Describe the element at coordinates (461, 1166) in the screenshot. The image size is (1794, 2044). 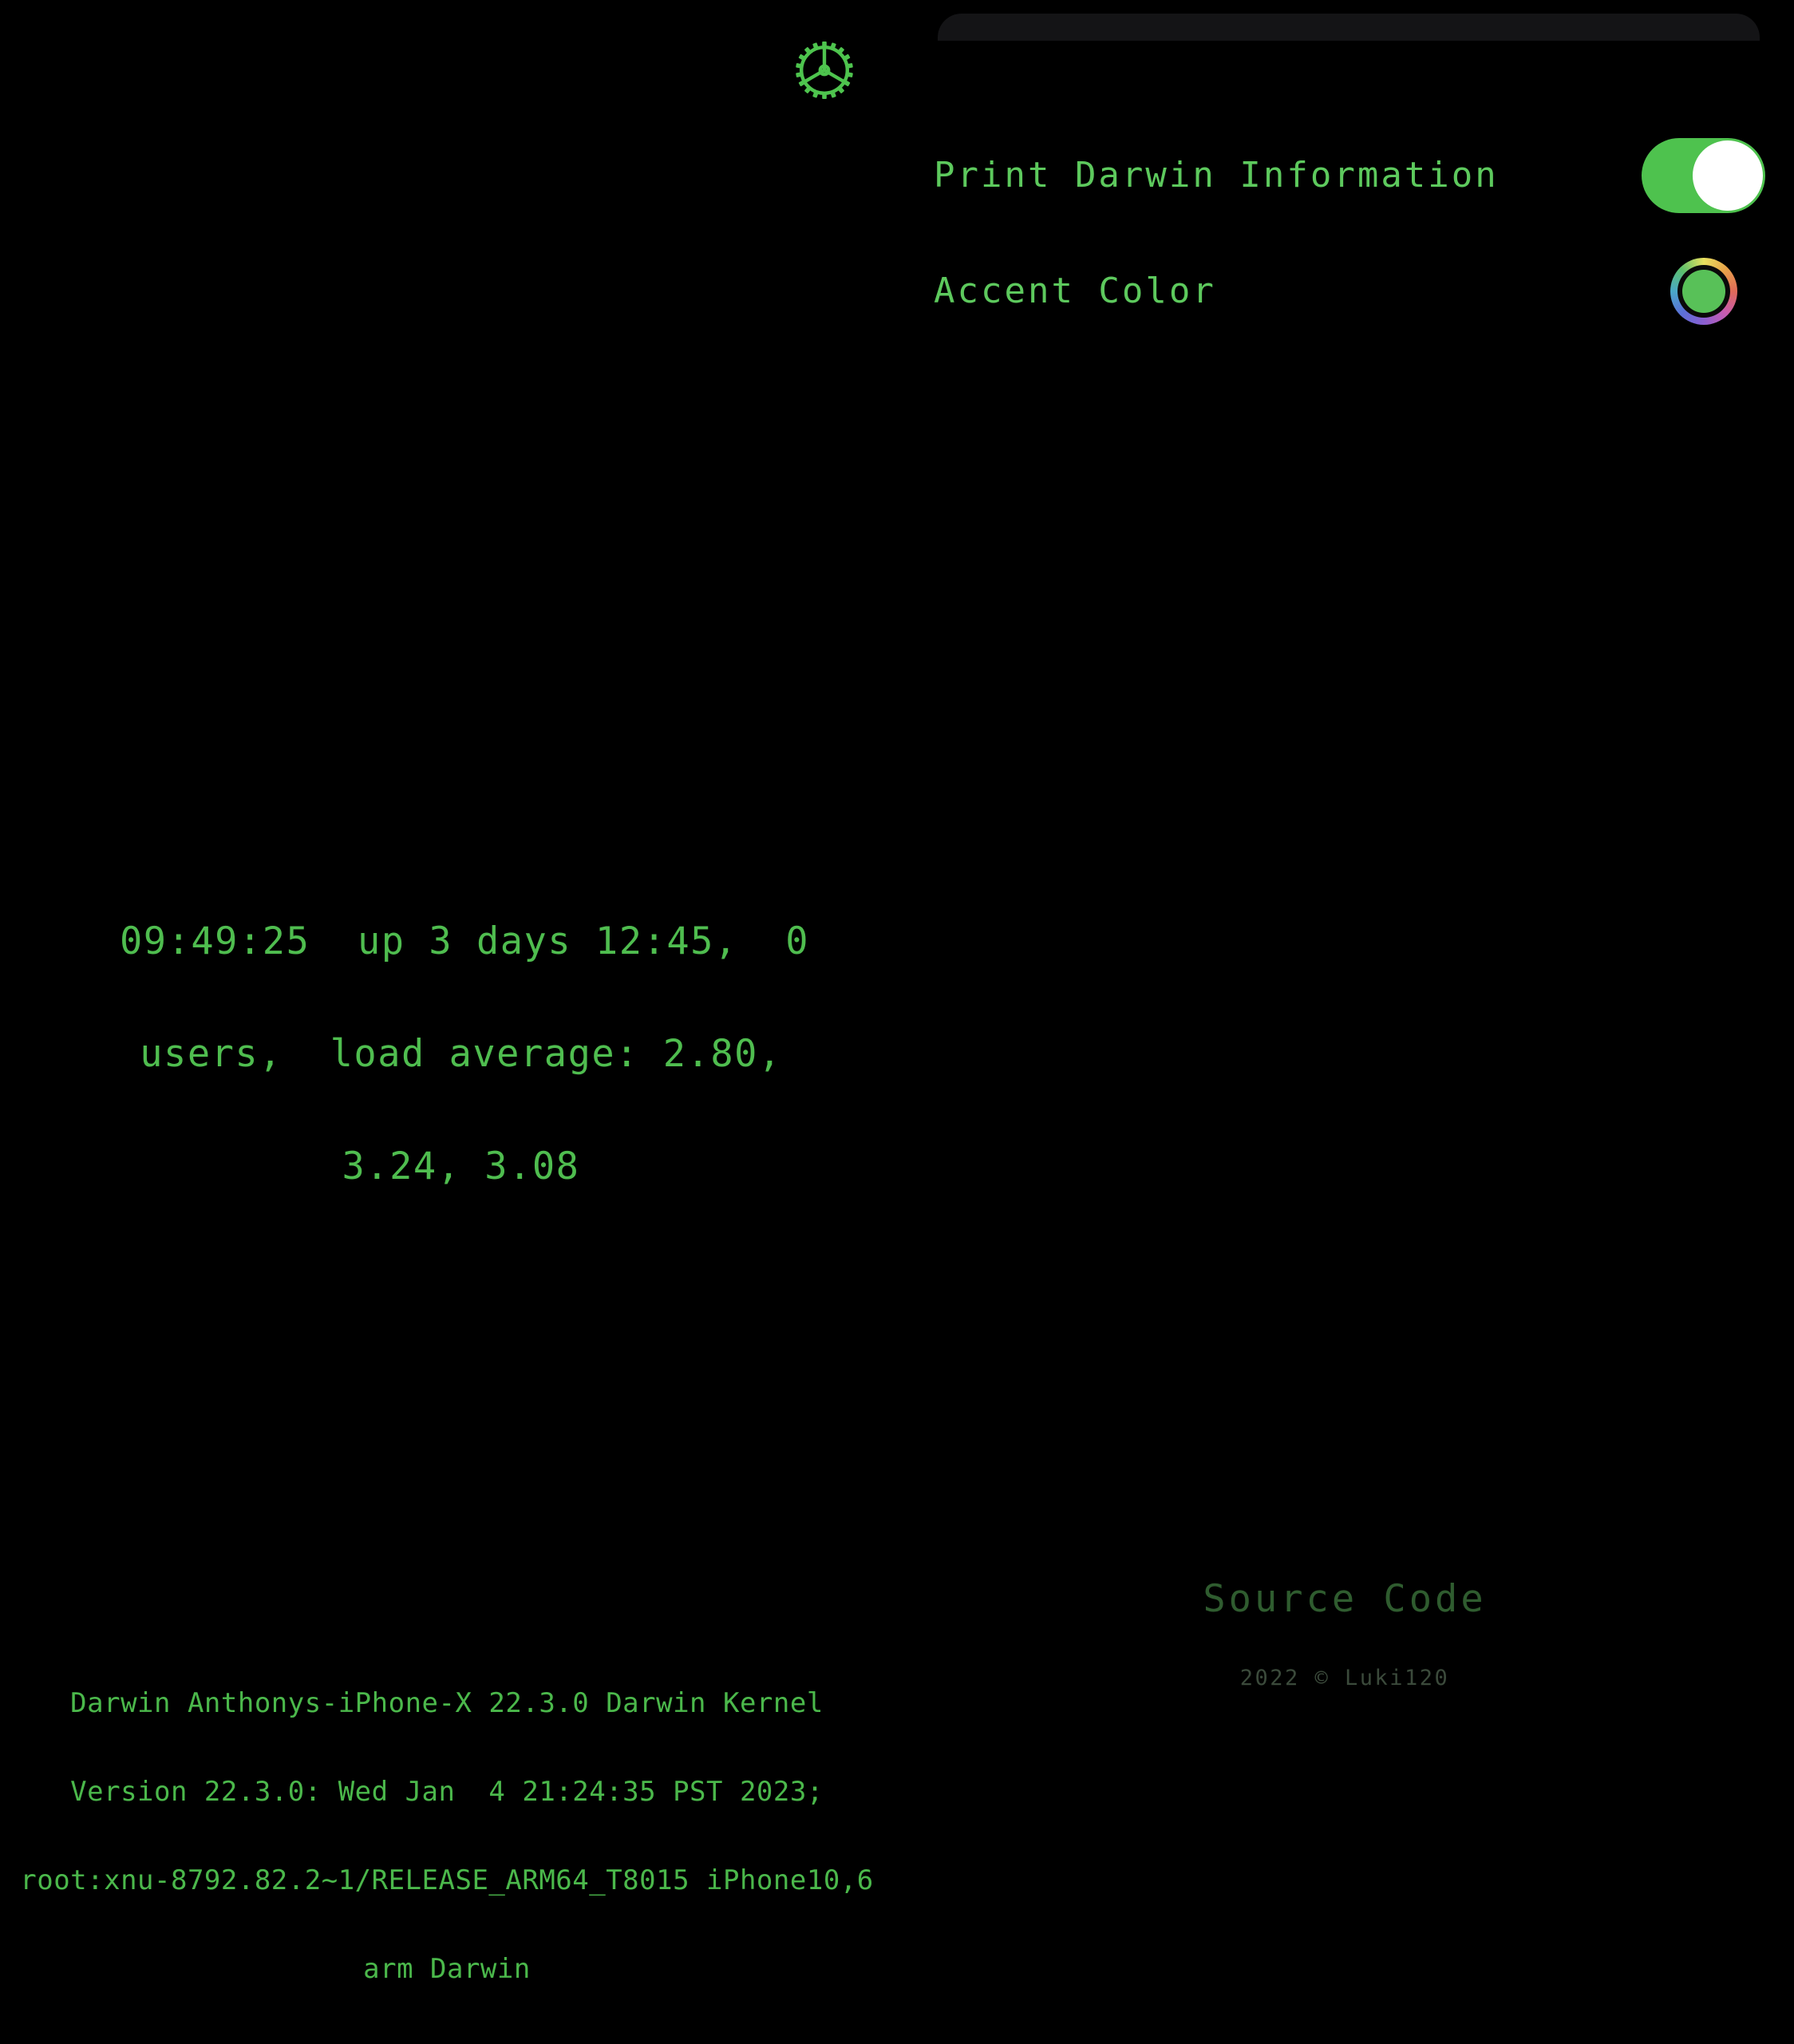
I see `uptime-line: 3.24, 3.08` at that location.